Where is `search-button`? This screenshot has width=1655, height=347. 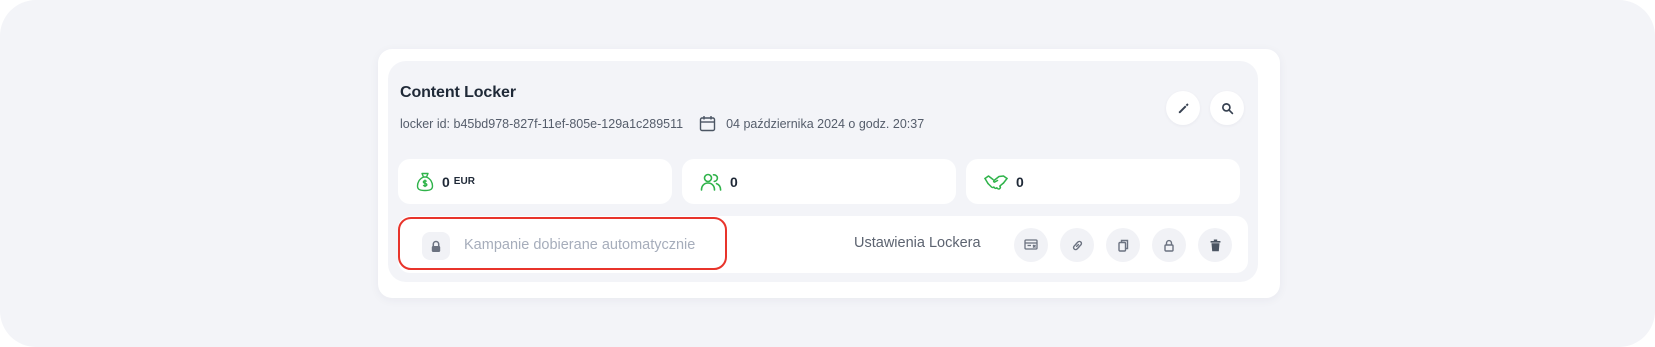
search-button is located at coordinates (1227, 108).